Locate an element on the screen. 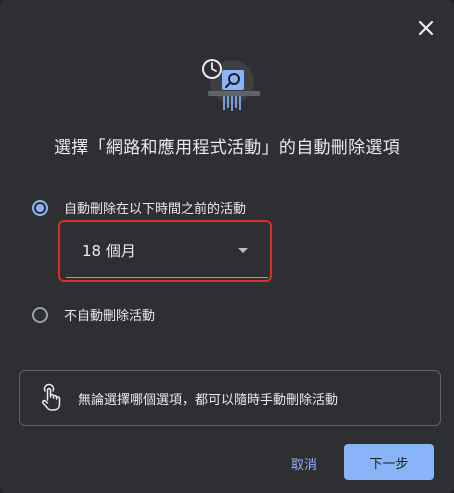 Image resolution: width=454 pixels, height=493 pixels. close-icon is located at coordinates (426, 28).